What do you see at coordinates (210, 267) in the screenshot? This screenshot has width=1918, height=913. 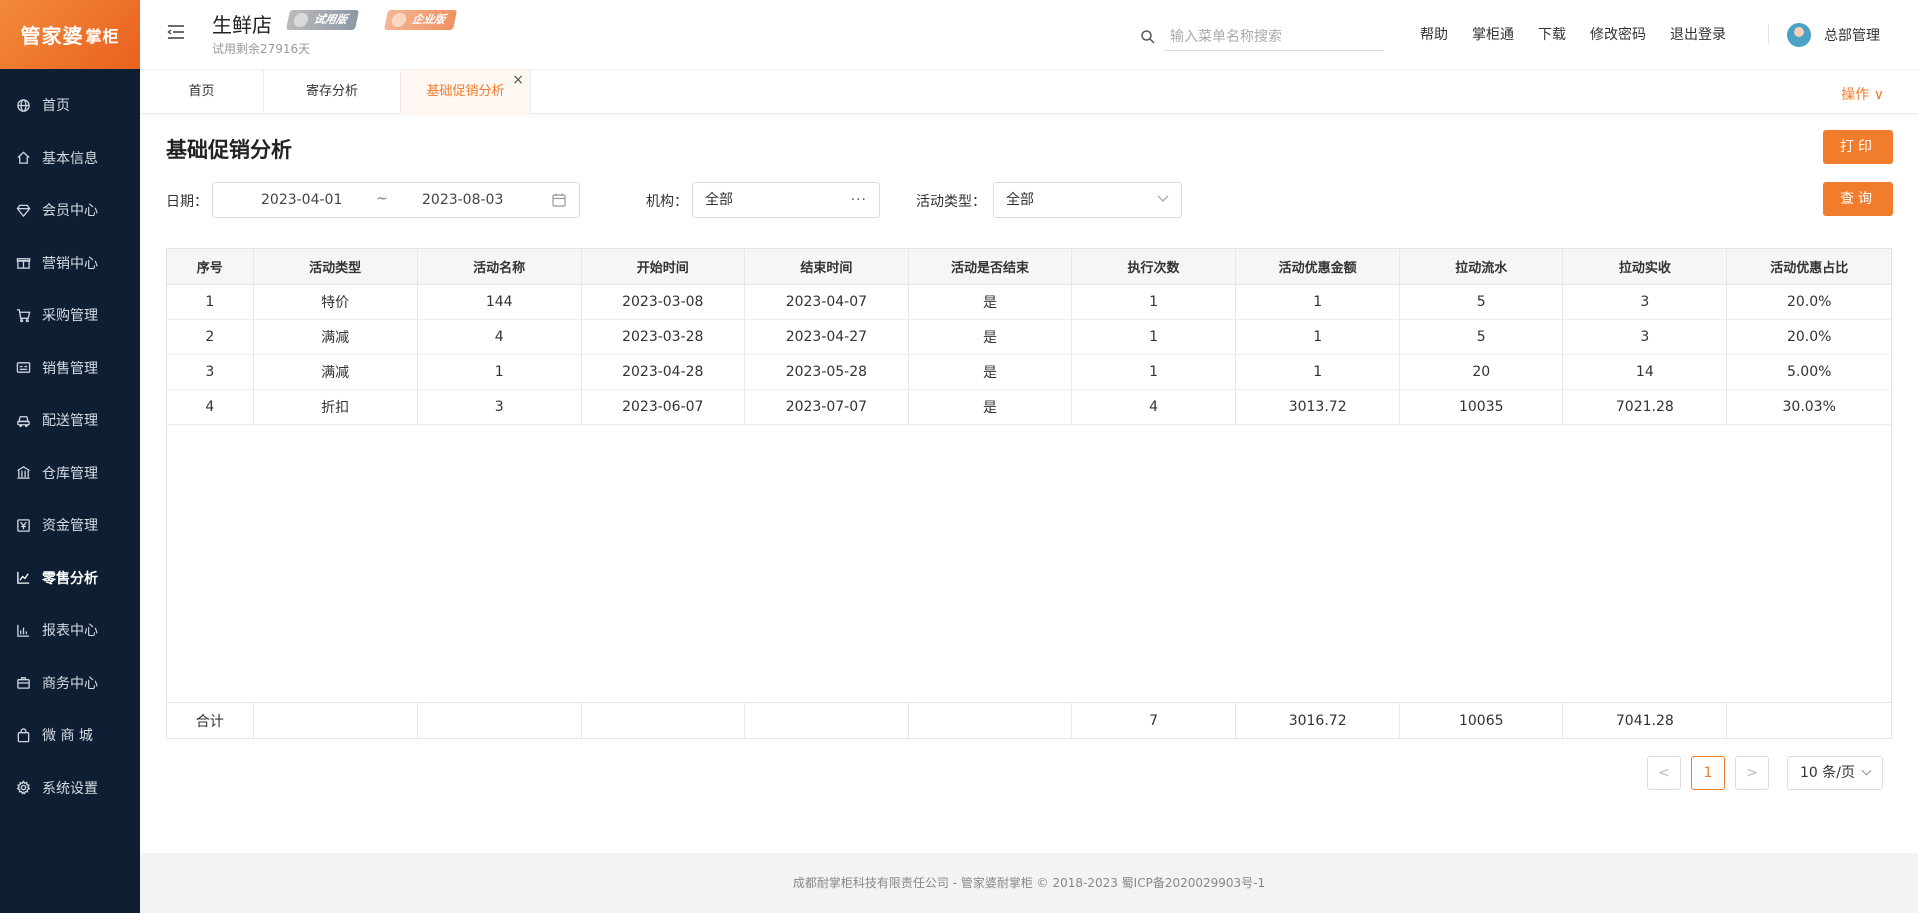 I see `column-header: 序号` at bounding box center [210, 267].